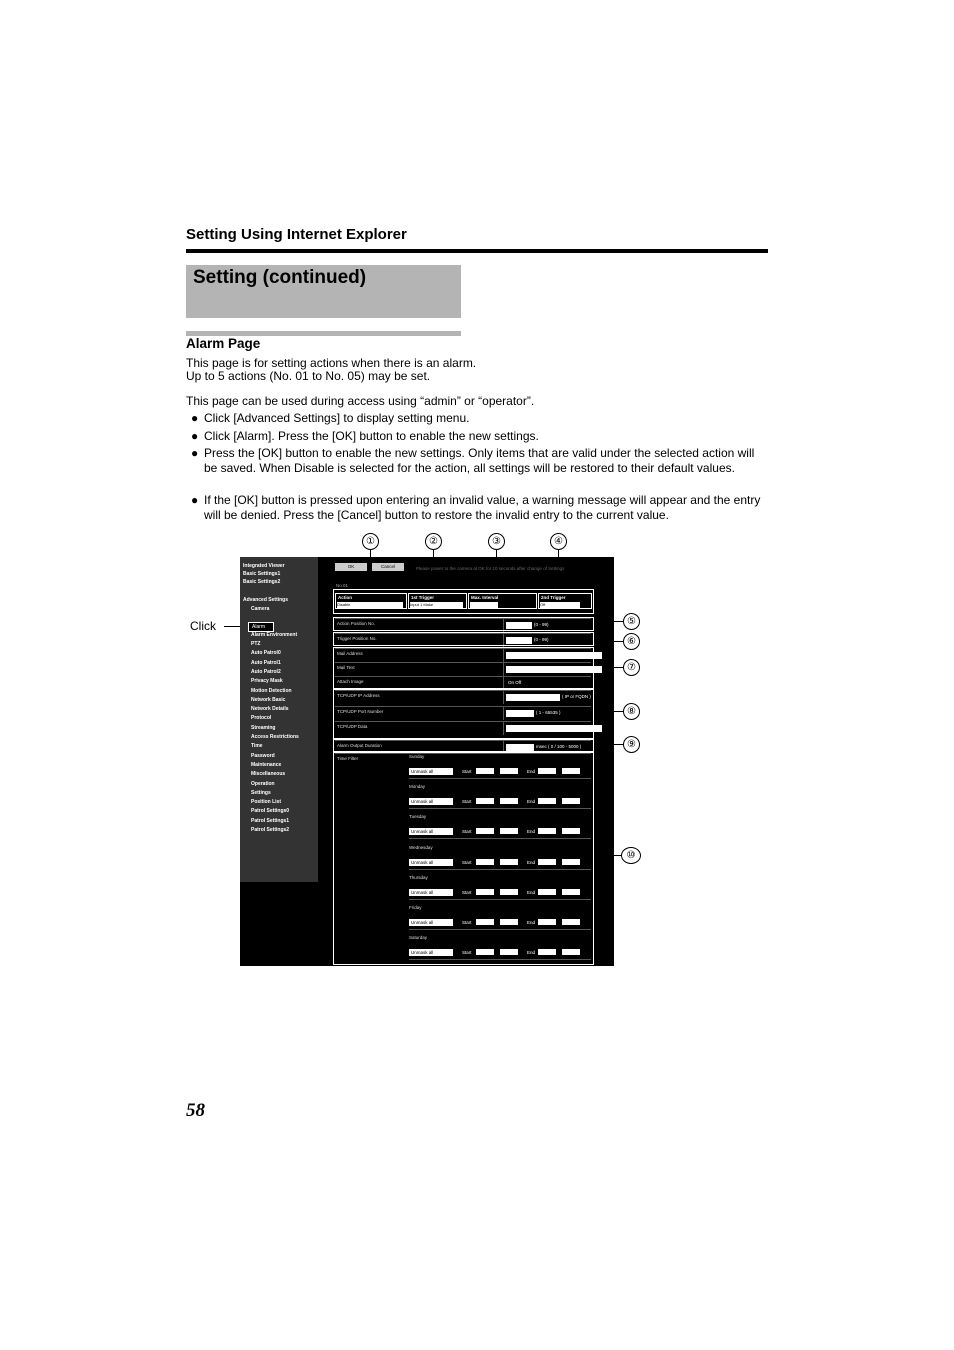  I want to click on nav-item: Settings, so click(261, 793).